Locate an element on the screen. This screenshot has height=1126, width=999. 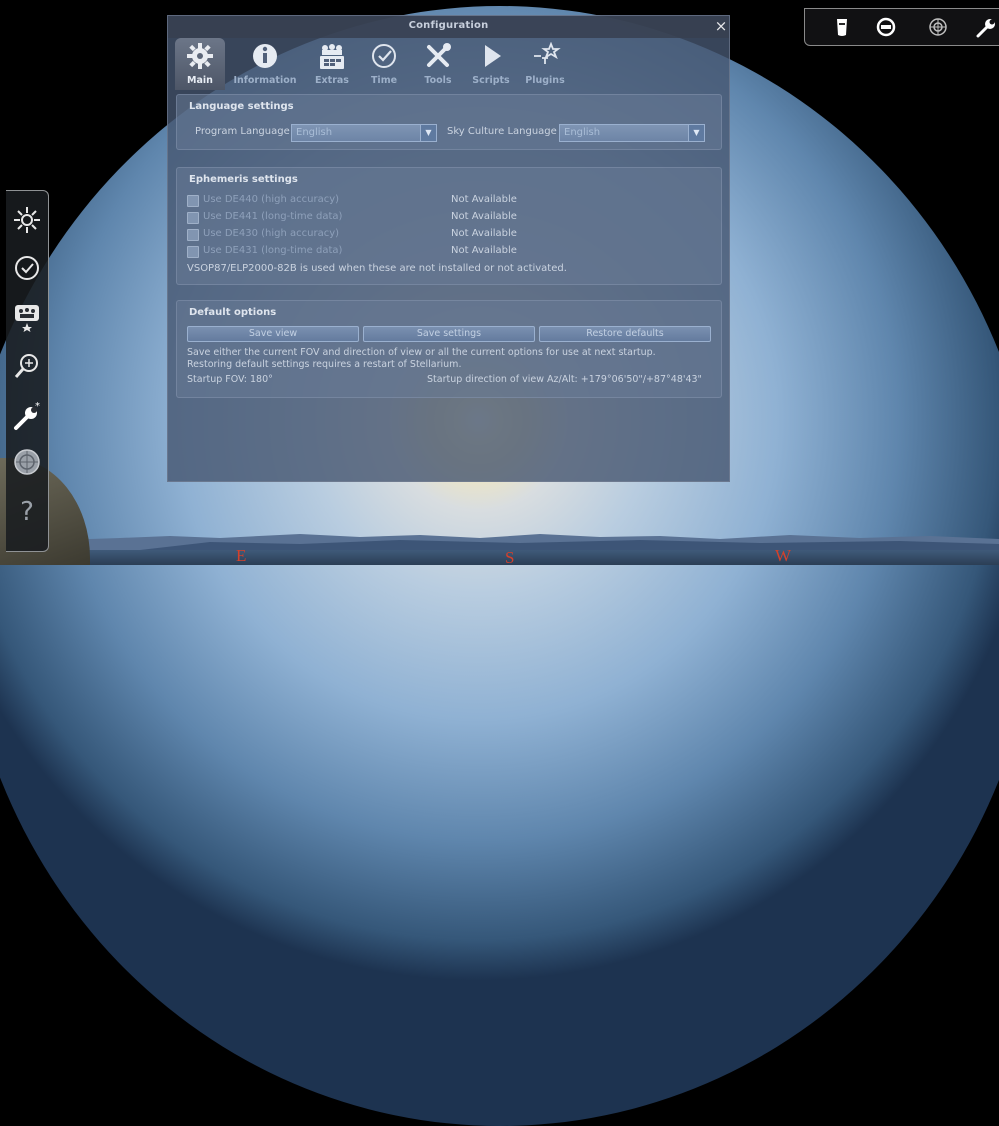
play-icon is located at coordinates (493, 56).